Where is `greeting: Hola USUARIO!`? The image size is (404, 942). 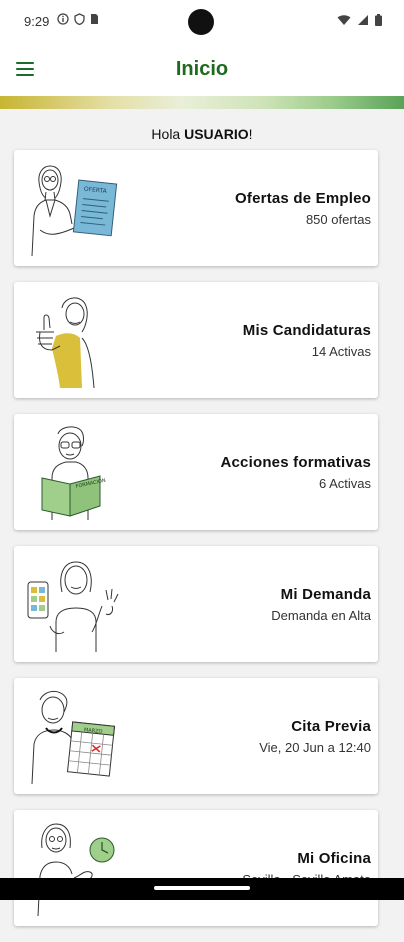 greeting: Hola USUARIO! is located at coordinates (202, 134).